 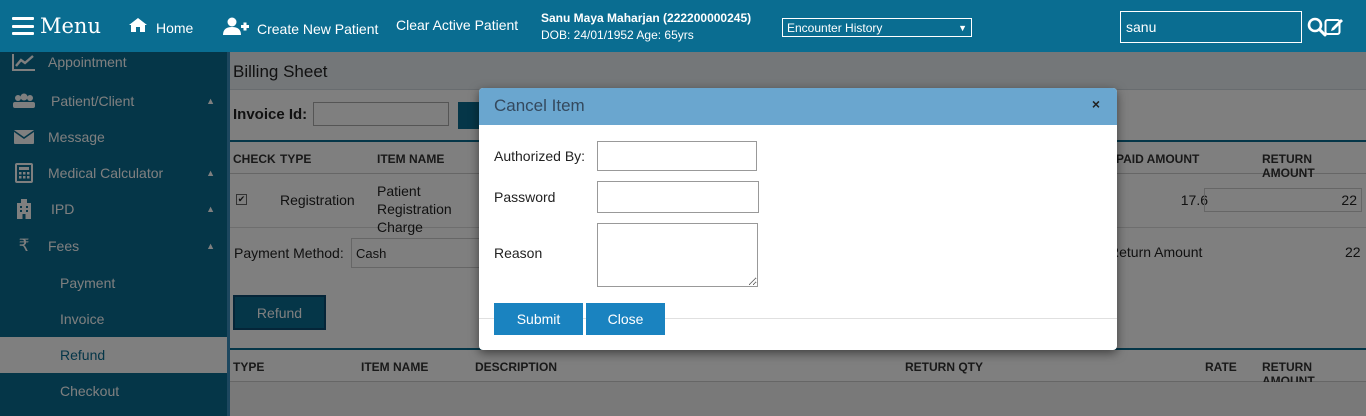 I want to click on edit-icon, so click(x=1334, y=28).